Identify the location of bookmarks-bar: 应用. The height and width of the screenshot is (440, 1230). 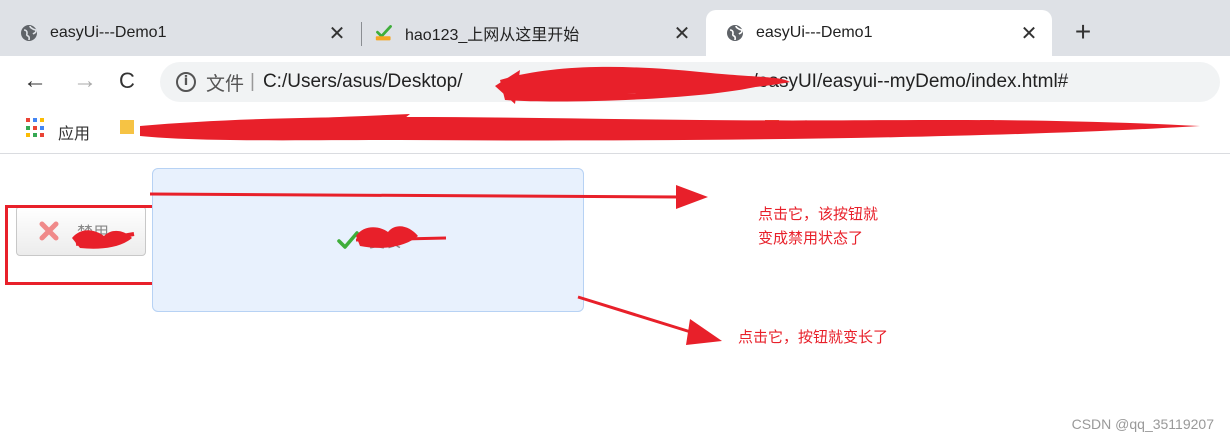
(615, 132).